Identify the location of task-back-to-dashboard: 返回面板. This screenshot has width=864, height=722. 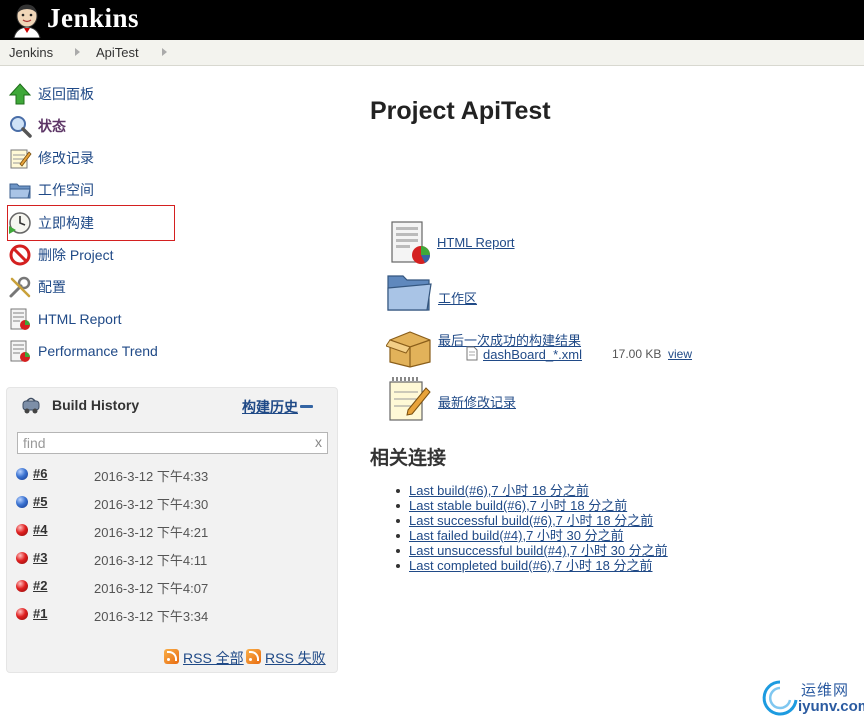
(51, 94).